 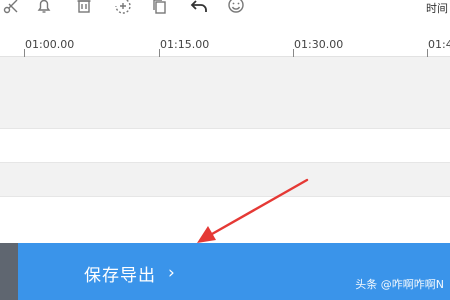 What do you see at coordinates (44, 8) in the screenshot?
I see `bell-icon` at bounding box center [44, 8].